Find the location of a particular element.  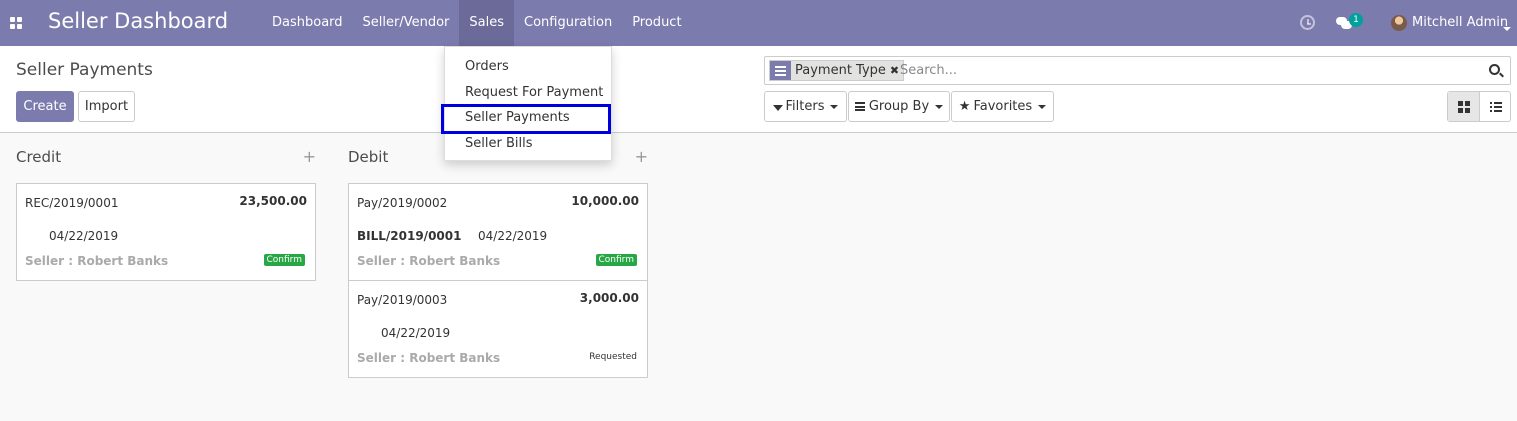

dropdown-item-seller-bills: Seller Bills is located at coordinates (498, 143).